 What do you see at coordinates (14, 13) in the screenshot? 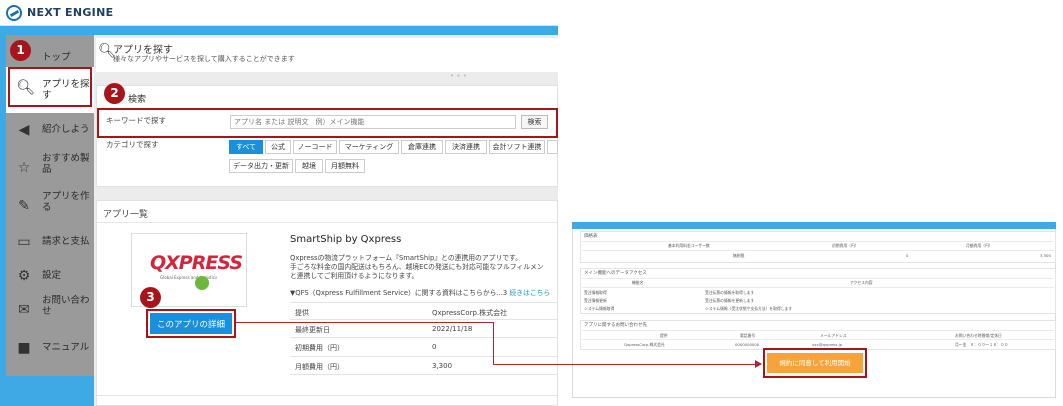
I see `next-engine-logo-icon` at bounding box center [14, 13].